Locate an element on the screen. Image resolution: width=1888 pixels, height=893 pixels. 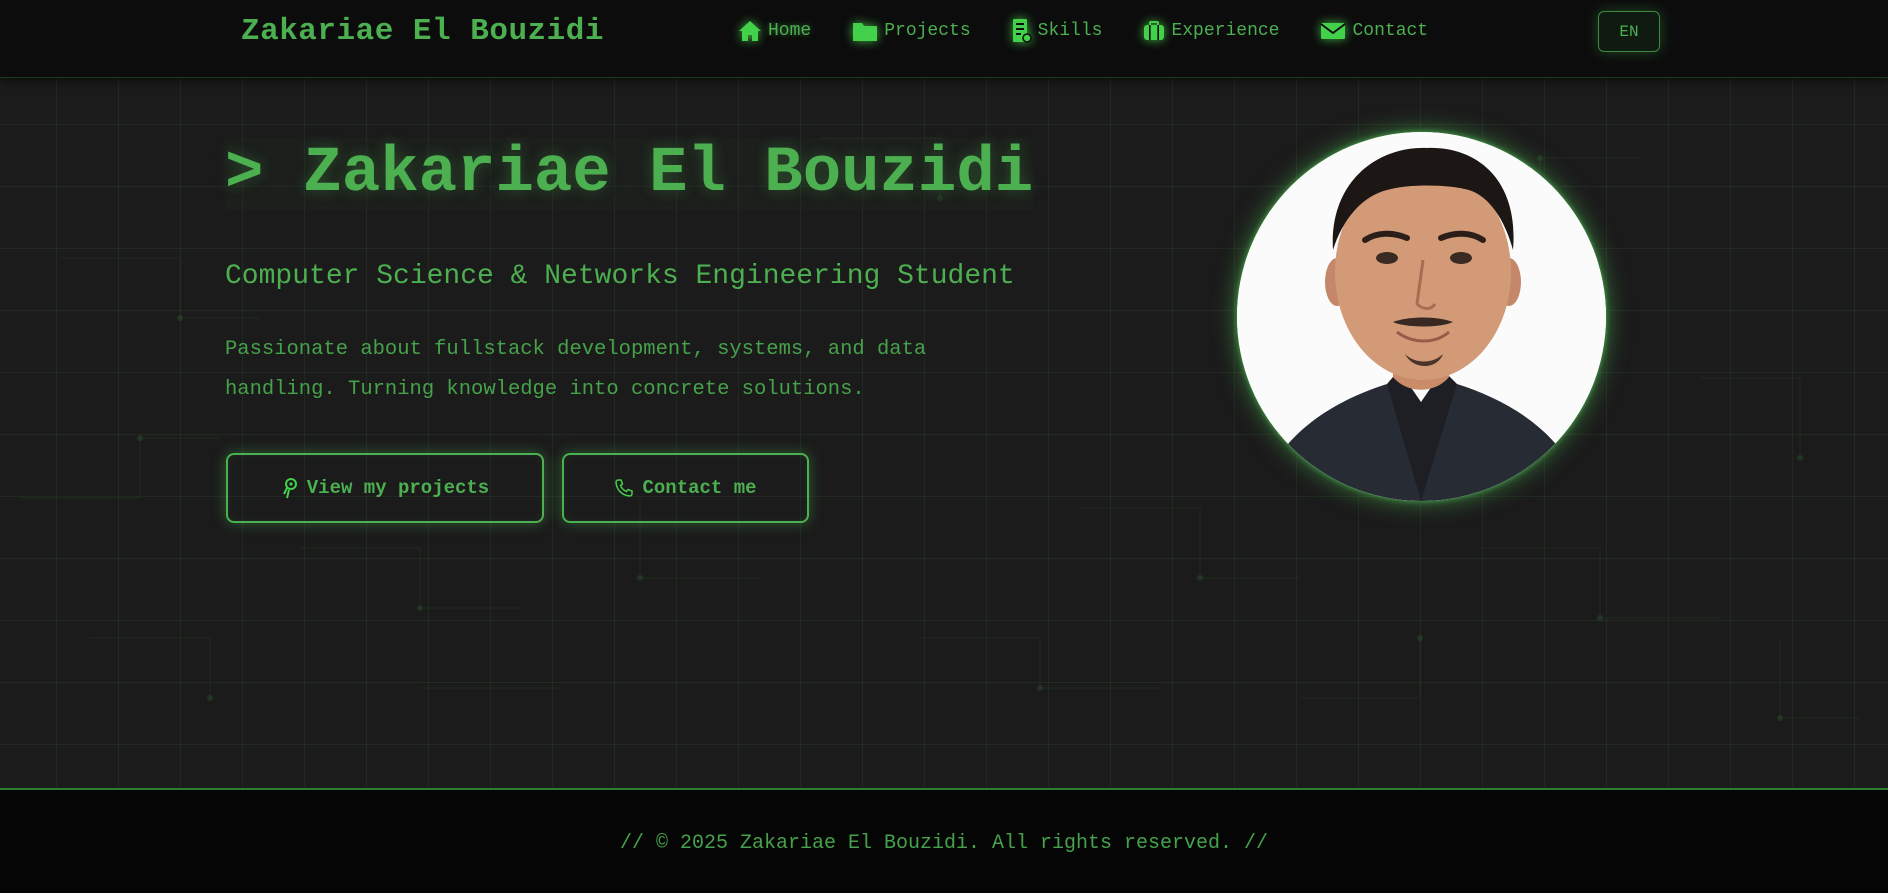
nav-experience: Experience is located at coordinates (1211, 31).